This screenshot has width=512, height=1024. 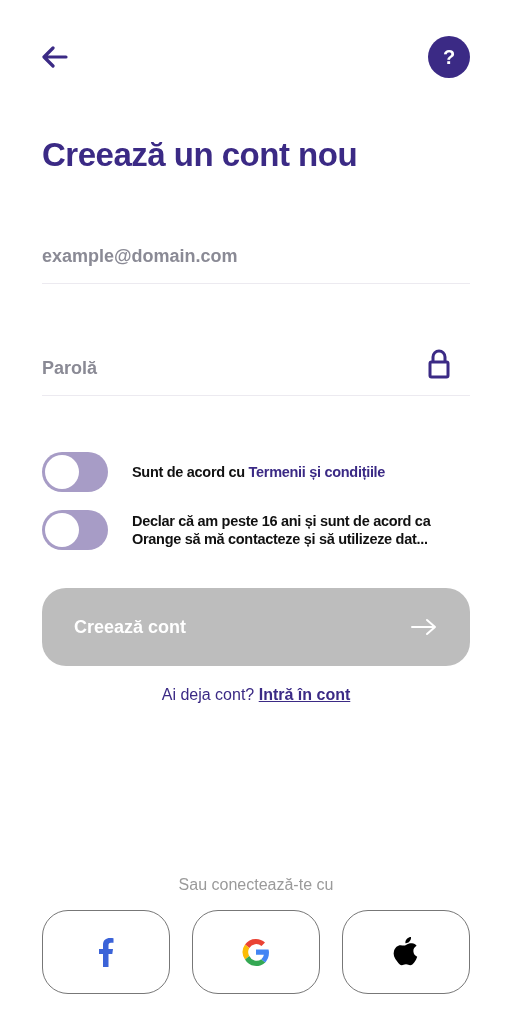 I want to click on page-title: Creează un cont nou, so click(x=200, y=155).